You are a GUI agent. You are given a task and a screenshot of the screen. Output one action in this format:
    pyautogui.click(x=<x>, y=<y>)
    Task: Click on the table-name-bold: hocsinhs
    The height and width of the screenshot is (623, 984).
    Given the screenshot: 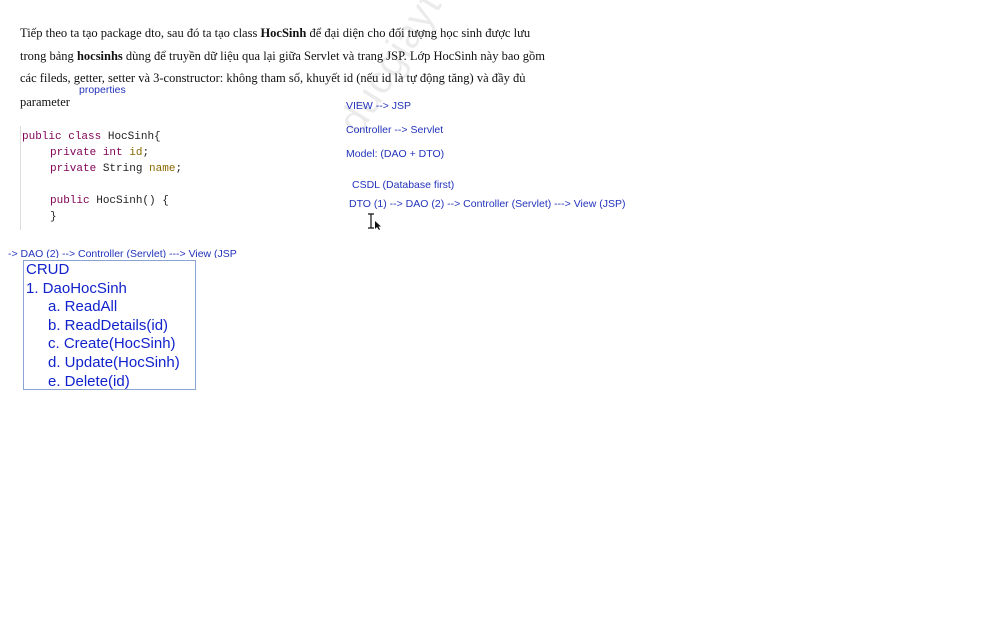 What is the action you would take?
    pyautogui.click(x=99, y=56)
    